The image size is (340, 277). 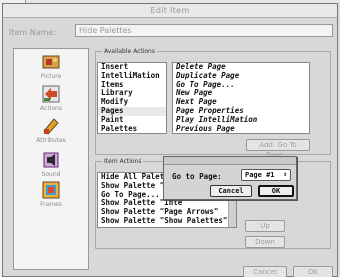 I want to click on attributes-icon, so click(x=51, y=126).